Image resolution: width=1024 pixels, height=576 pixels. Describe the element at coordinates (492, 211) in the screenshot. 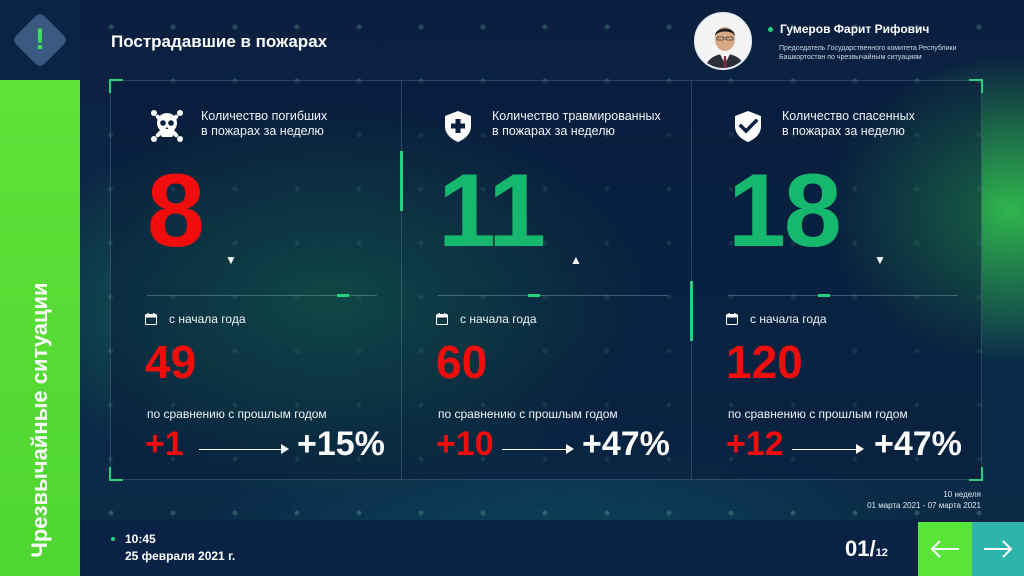

I see `weekly-value: 11` at that location.